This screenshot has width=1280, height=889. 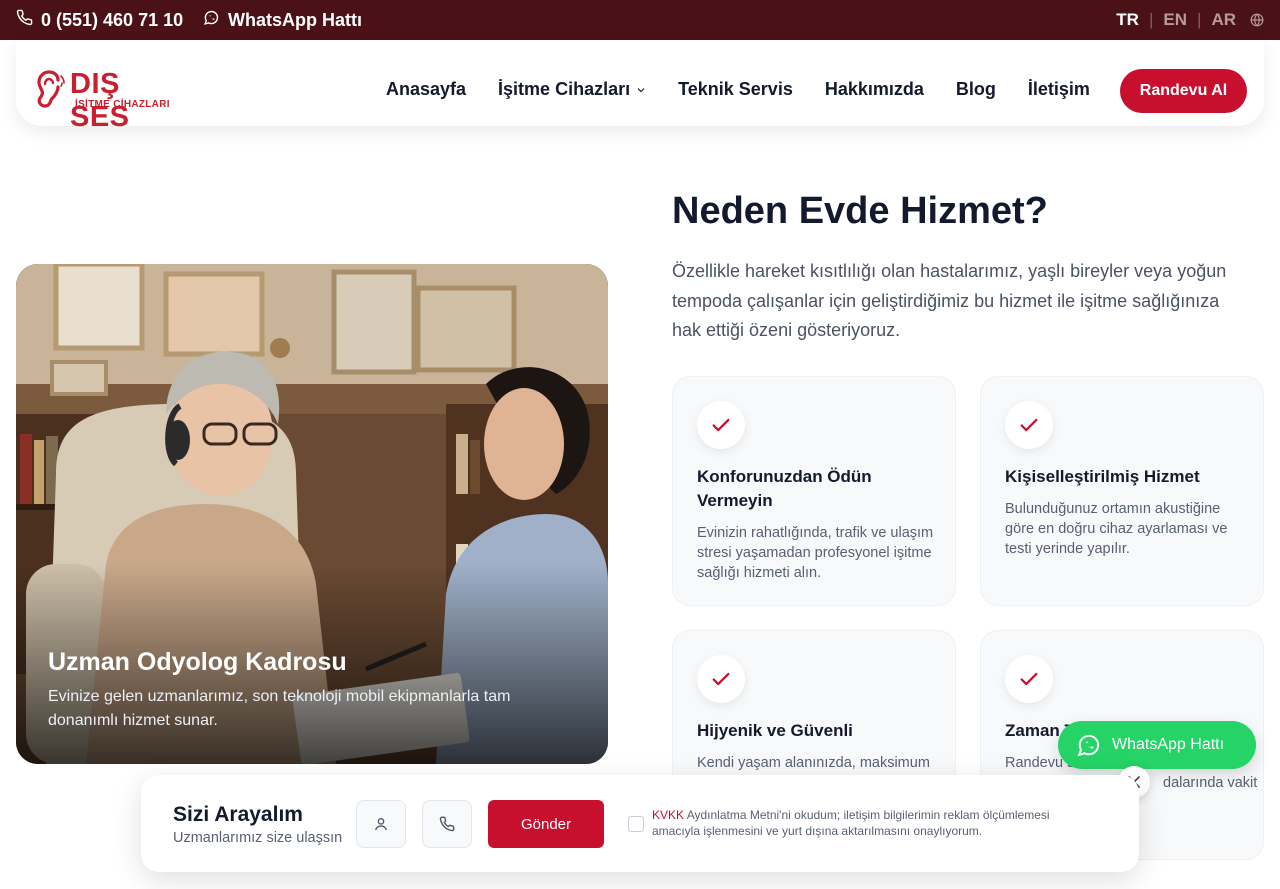 What do you see at coordinates (874, 89) in the screenshot?
I see `nav-item-hakkimizda: Hakkımızda` at bounding box center [874, 89].